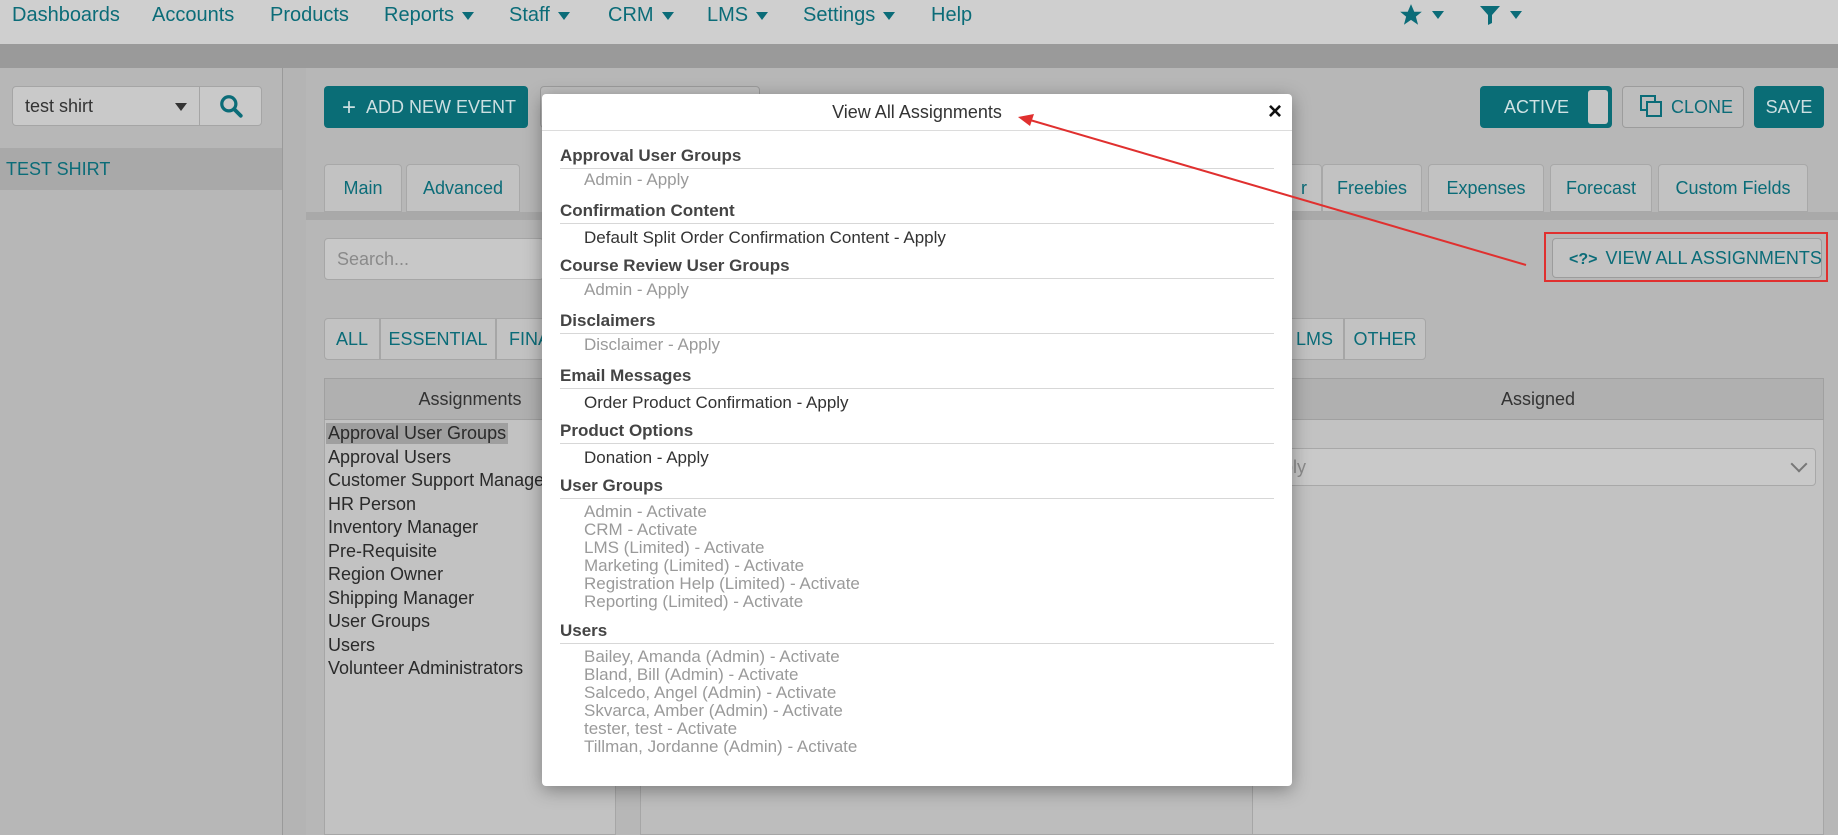 This screenshot has height=835, width=1838. I want to click on list-item: Inventory Manager, so click(403, 527).